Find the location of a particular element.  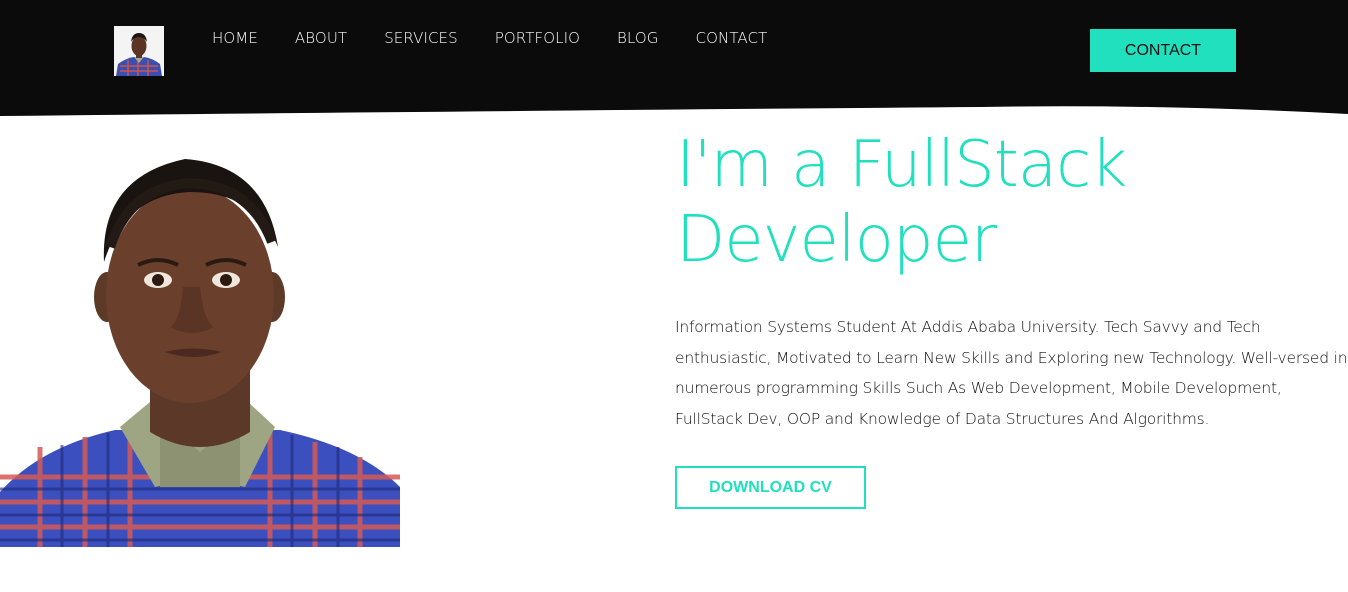

nav-about: ABOUT is located at coordinates (321, 38).